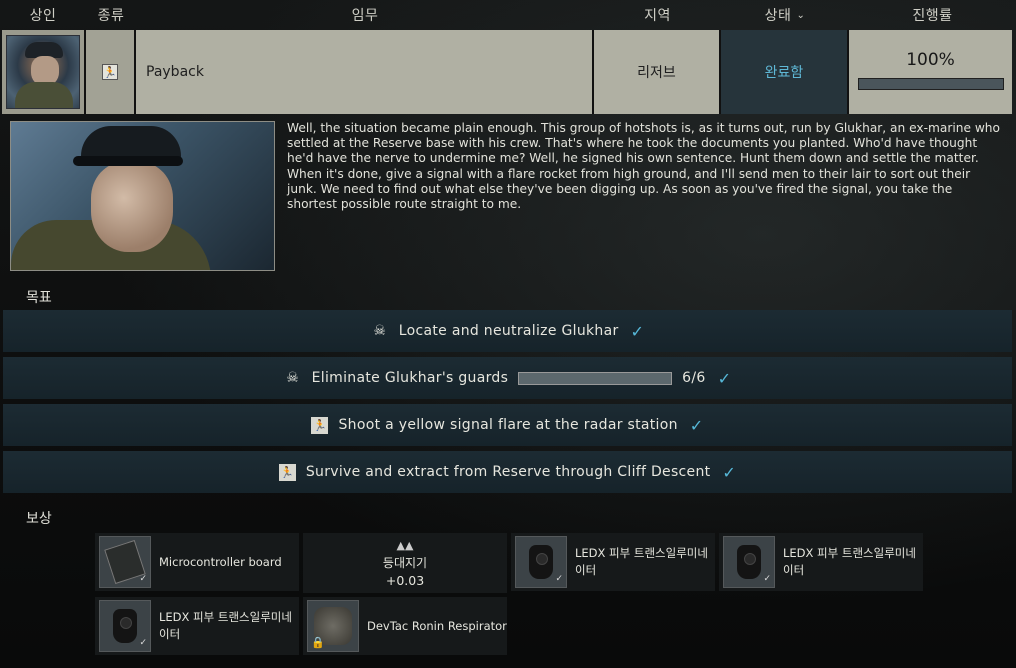  I want to click on header-status: 상태 ⌄, so click(785, 15).